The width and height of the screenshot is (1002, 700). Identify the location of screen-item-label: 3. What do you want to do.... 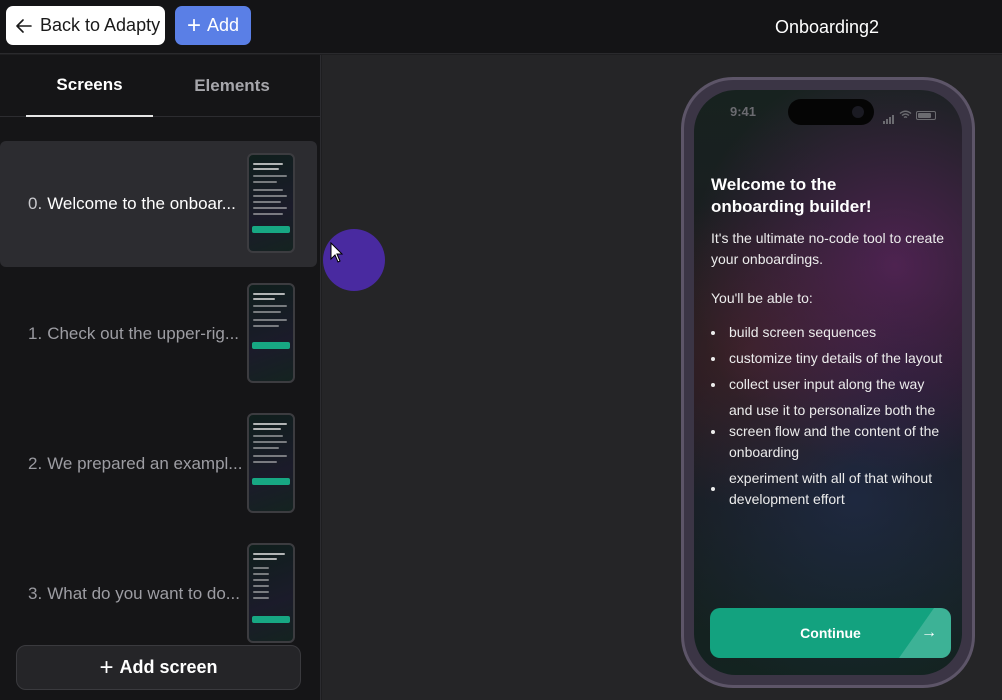
(135, 594).